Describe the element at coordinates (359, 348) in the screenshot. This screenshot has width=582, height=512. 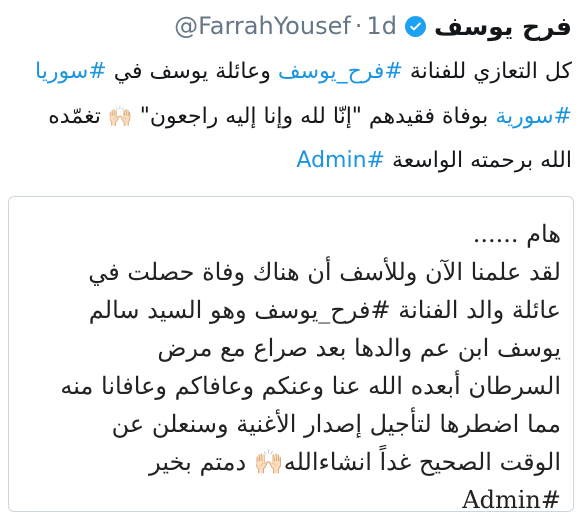
I see `image-text-line: يوسف ابن عم والدها بعد صراع مع مرض` at that location.